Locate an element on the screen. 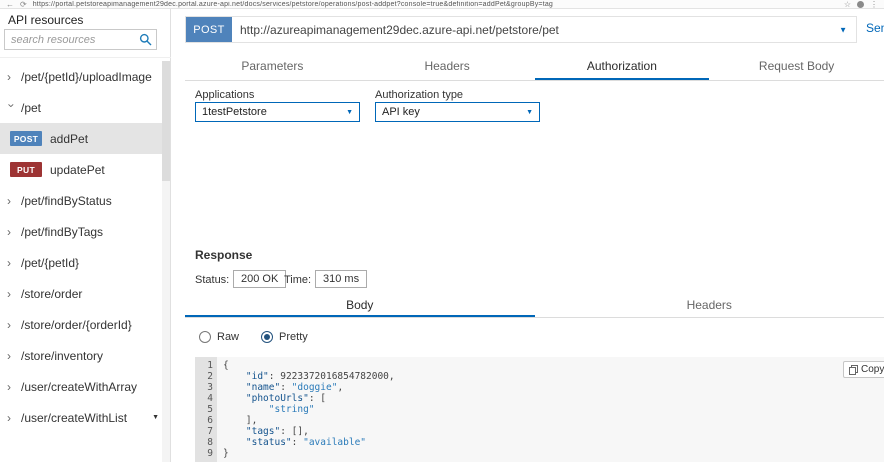  sidebar-item-label: addPet is located at coordinates (69, 138).